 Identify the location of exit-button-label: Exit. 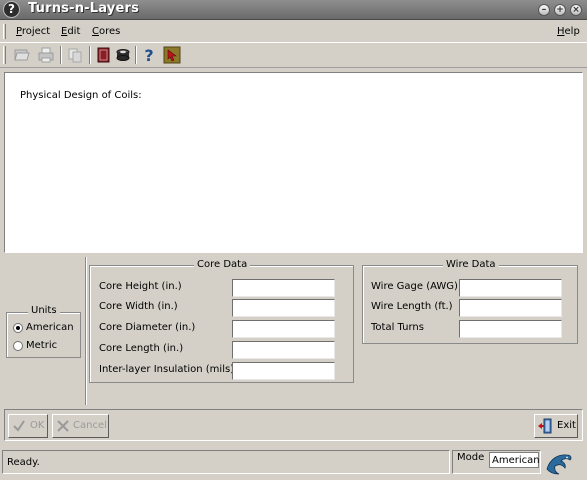
(566, 425).